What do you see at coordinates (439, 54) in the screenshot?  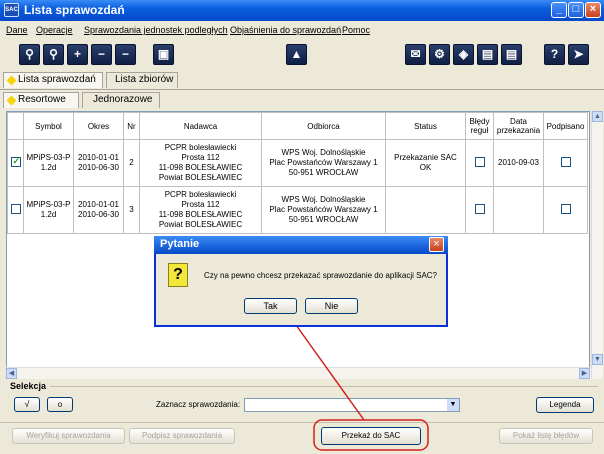 I see `settings-icon: ⚙` at bounding box center [439, 54].